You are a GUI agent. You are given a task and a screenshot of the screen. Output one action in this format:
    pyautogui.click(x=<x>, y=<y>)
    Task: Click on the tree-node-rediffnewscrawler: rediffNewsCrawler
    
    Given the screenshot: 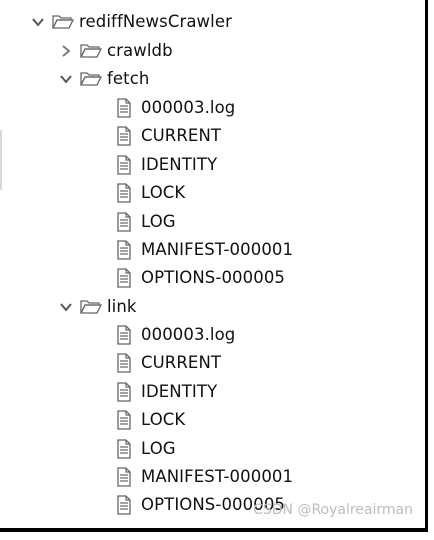 What is the action you would take?
    pyautogui.click(x=131, y=22)
    